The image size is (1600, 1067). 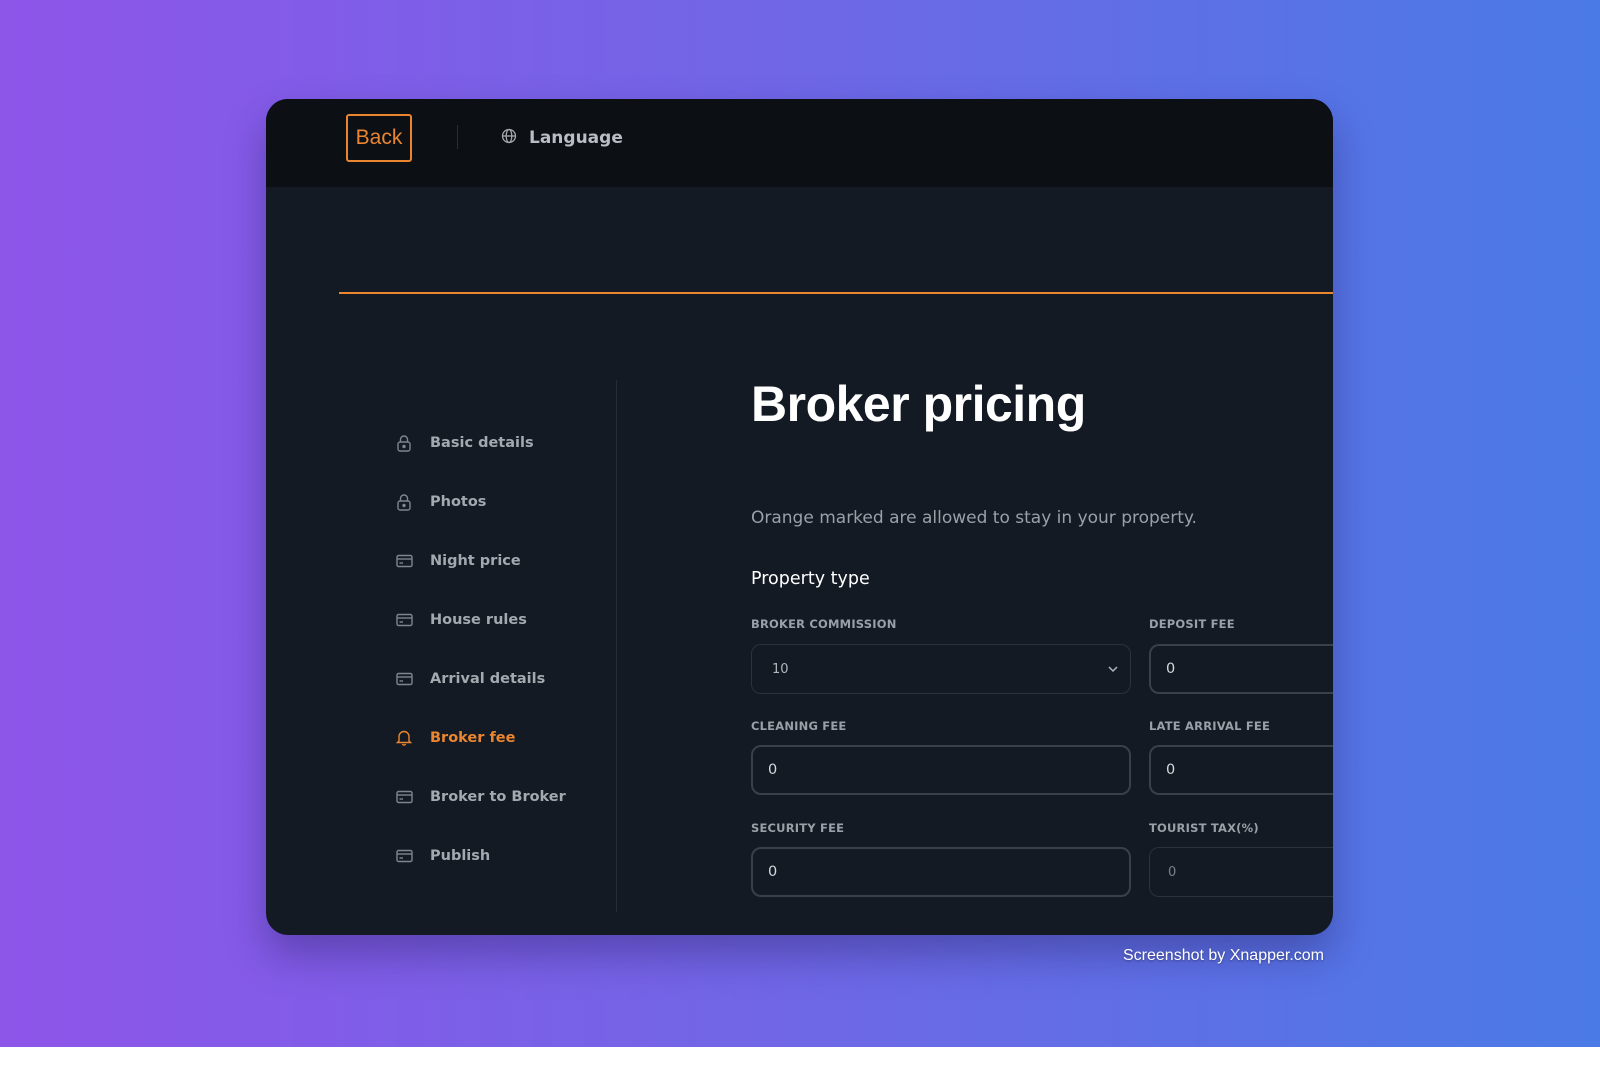 I want to click on sidebar-item-photos: Photos, so click(x=501, y=501).